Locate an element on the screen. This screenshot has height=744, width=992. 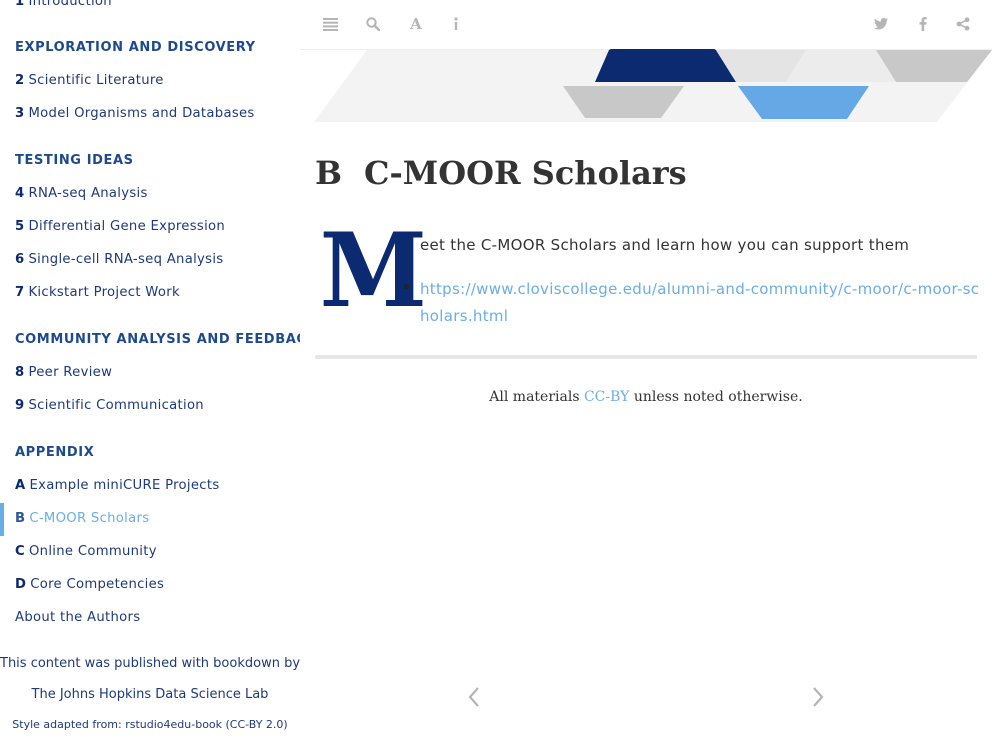
toc-item-number: 3 is located at coordinates (20, 113).